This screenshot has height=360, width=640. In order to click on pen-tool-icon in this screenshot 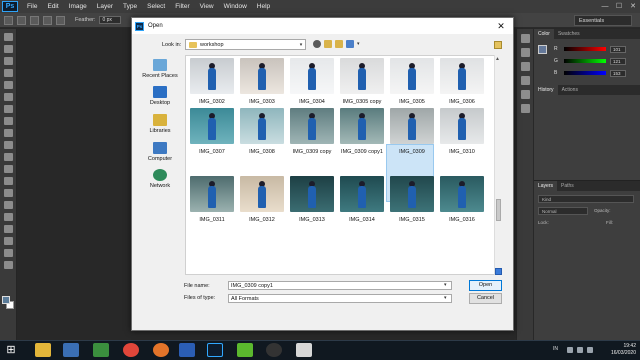, I will do `click(8, 205)`.